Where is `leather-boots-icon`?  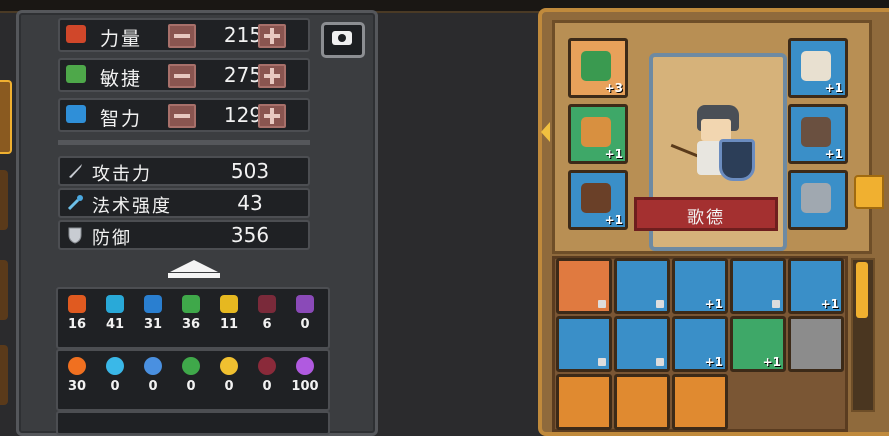 leather-boots-icon is located at coordinates (642, 344).